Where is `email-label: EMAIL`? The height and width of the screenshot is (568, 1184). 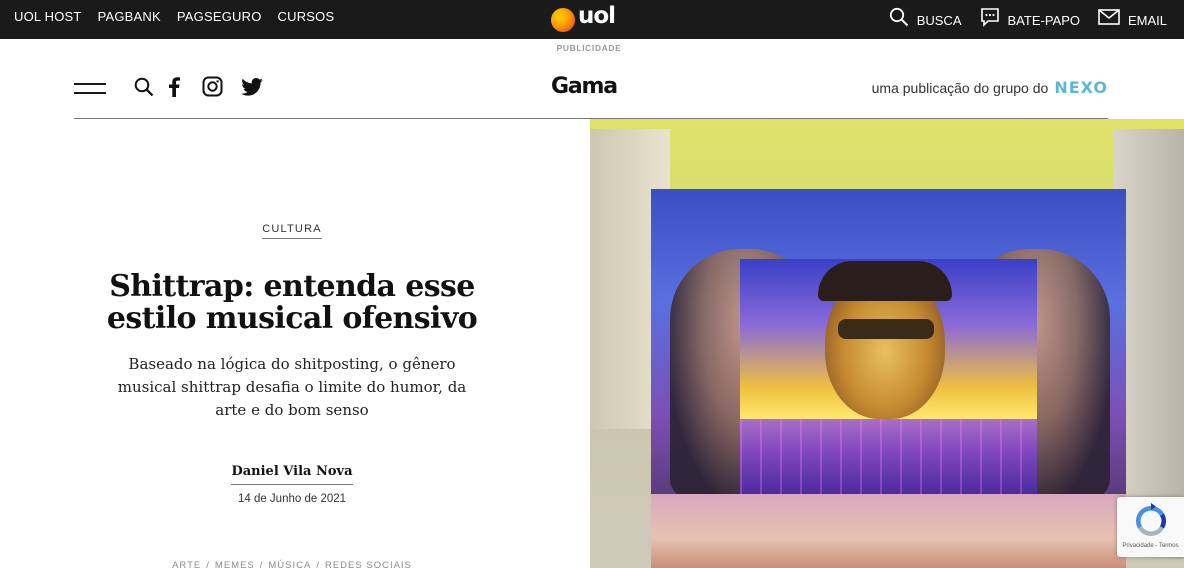
email-label: EMAIL is located at coordinates (1147, 20).